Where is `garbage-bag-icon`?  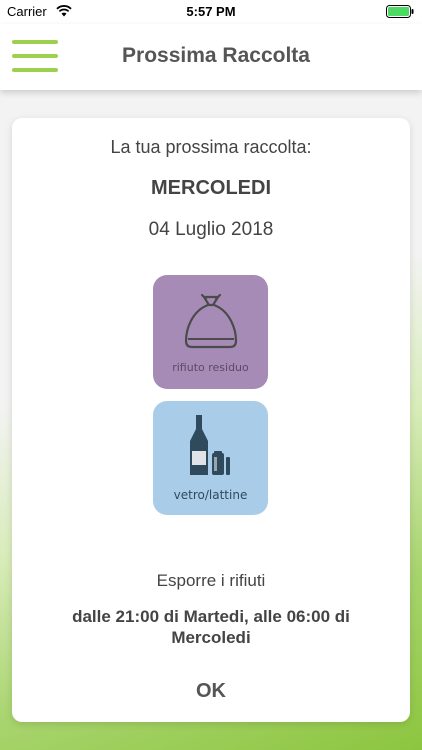
garbage-bag-icon is located at coordinates (211, 321).